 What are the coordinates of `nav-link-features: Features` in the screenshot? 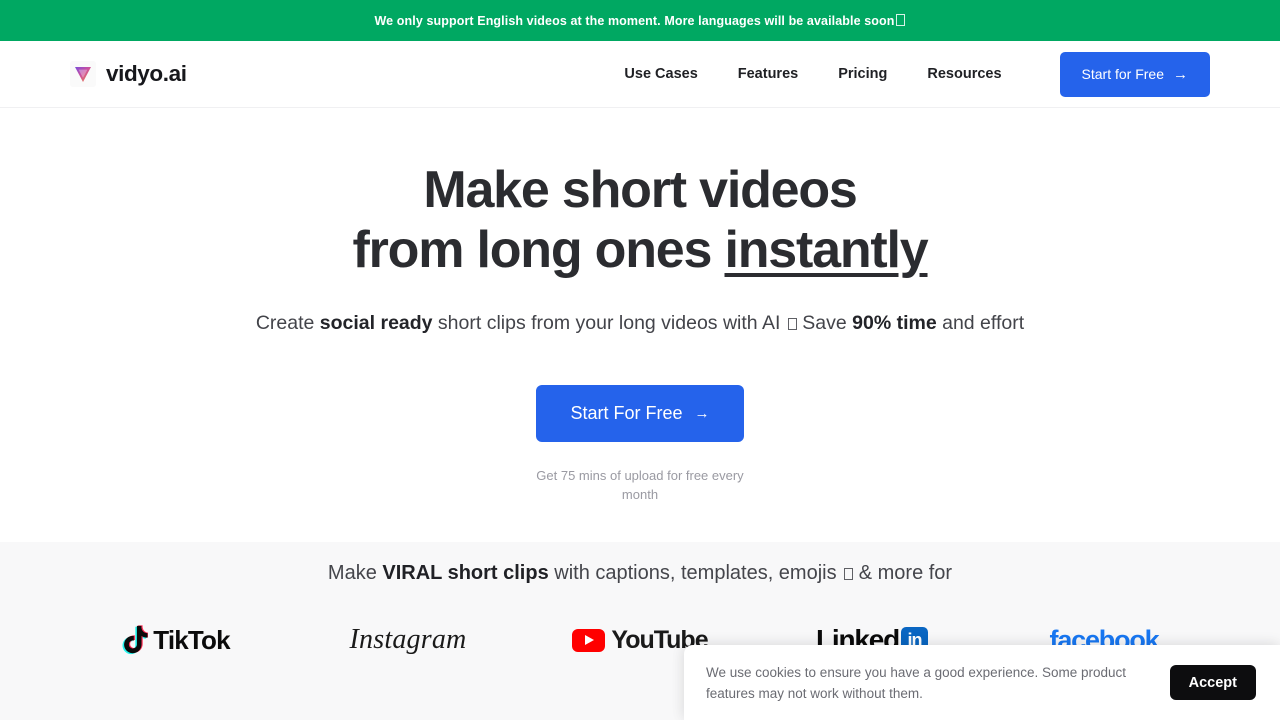 It's located at (768, 74).